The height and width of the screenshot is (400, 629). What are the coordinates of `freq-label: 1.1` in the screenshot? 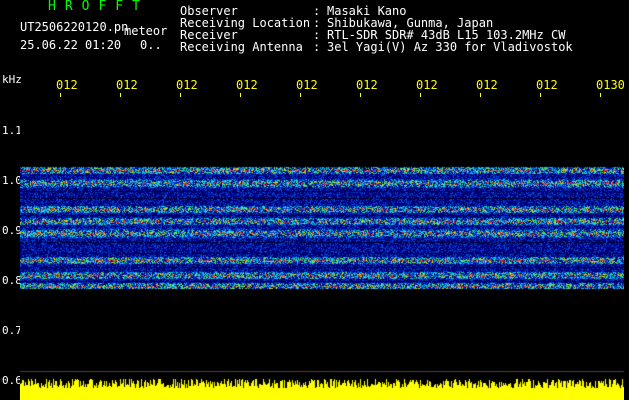 It's located at (12, 130).